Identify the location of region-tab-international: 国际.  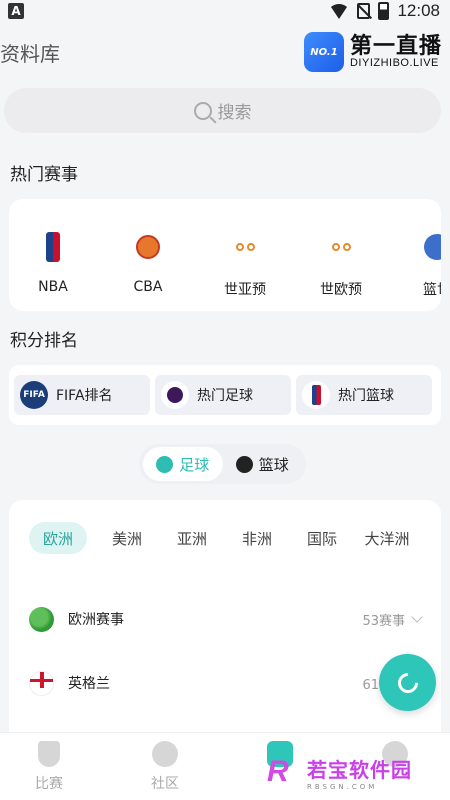
(322, 538).